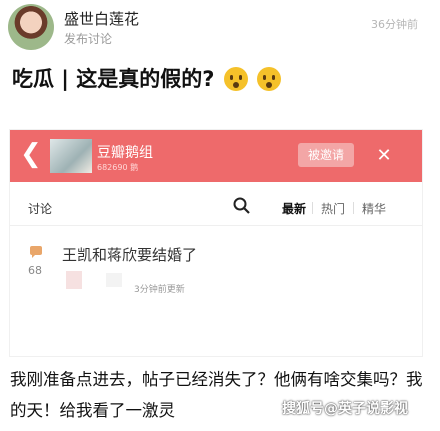 The height and width of the screenshot is (431, 440). What do you see at coordinates (118, 167) in the screenshot?
I see `group-member-count: 682690 鹅` at bounding box center [118, 167].